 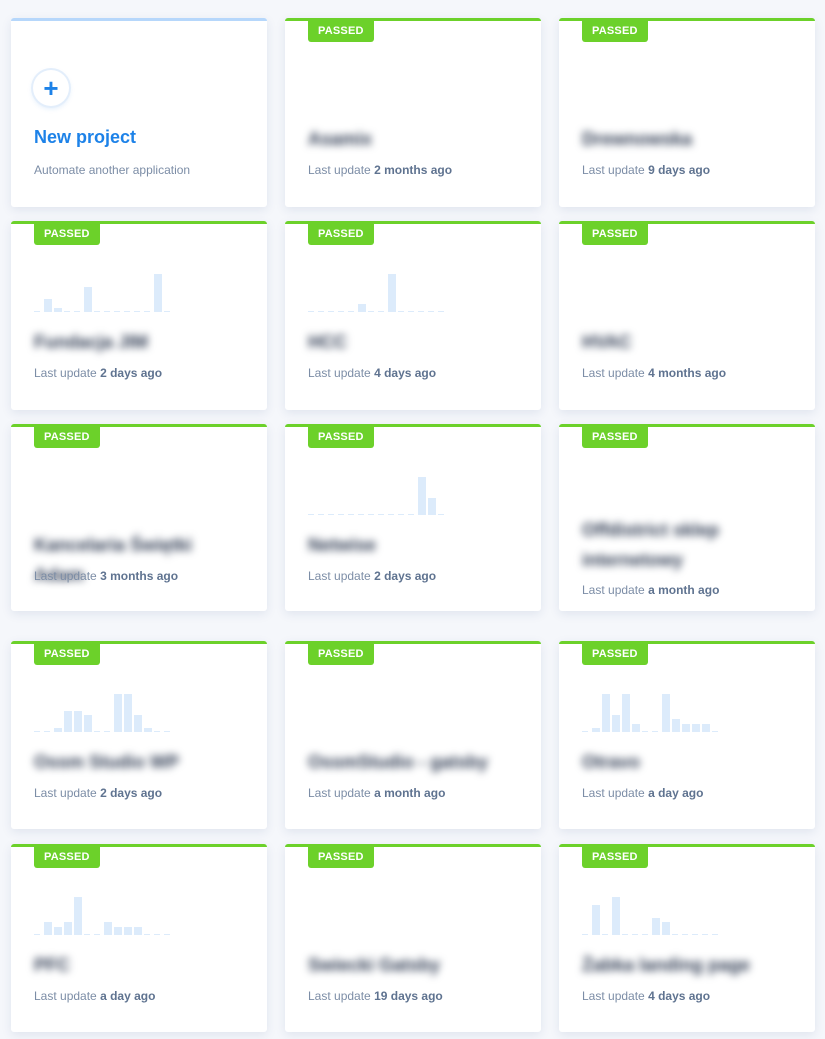 I want to click on project-card: PASSED PFC Last update a day ago, so click(x=139, y=938).